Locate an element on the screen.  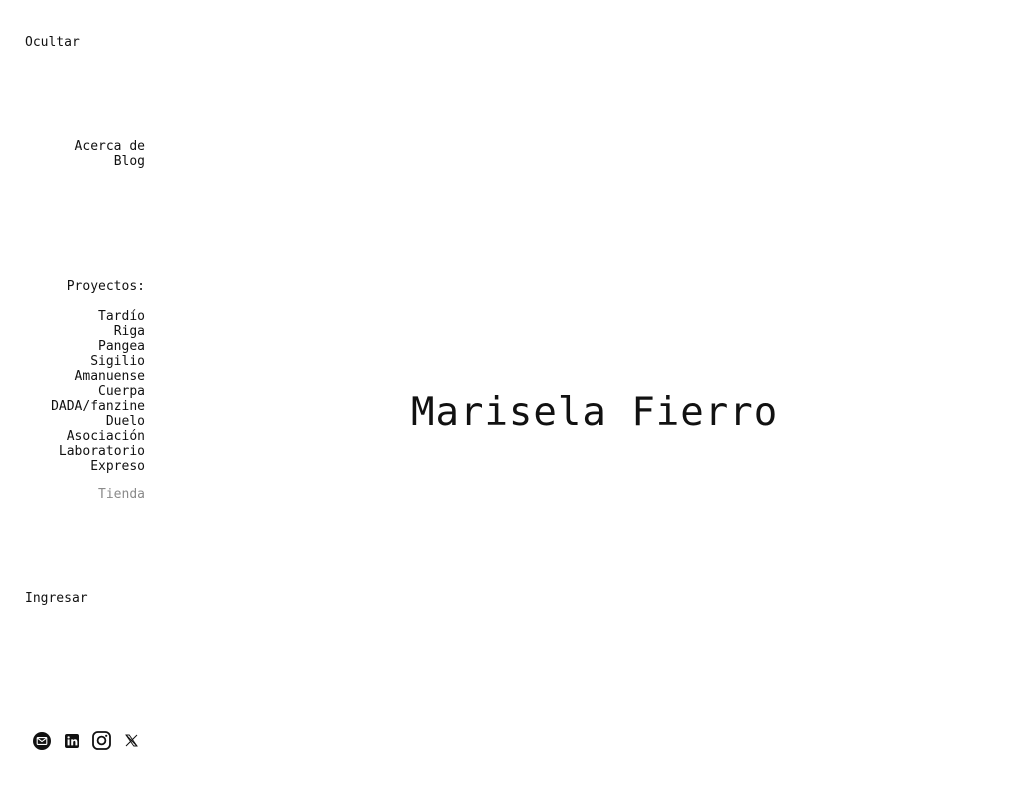
project-link-duelo: Duelo is located at coordinates (98, 421).